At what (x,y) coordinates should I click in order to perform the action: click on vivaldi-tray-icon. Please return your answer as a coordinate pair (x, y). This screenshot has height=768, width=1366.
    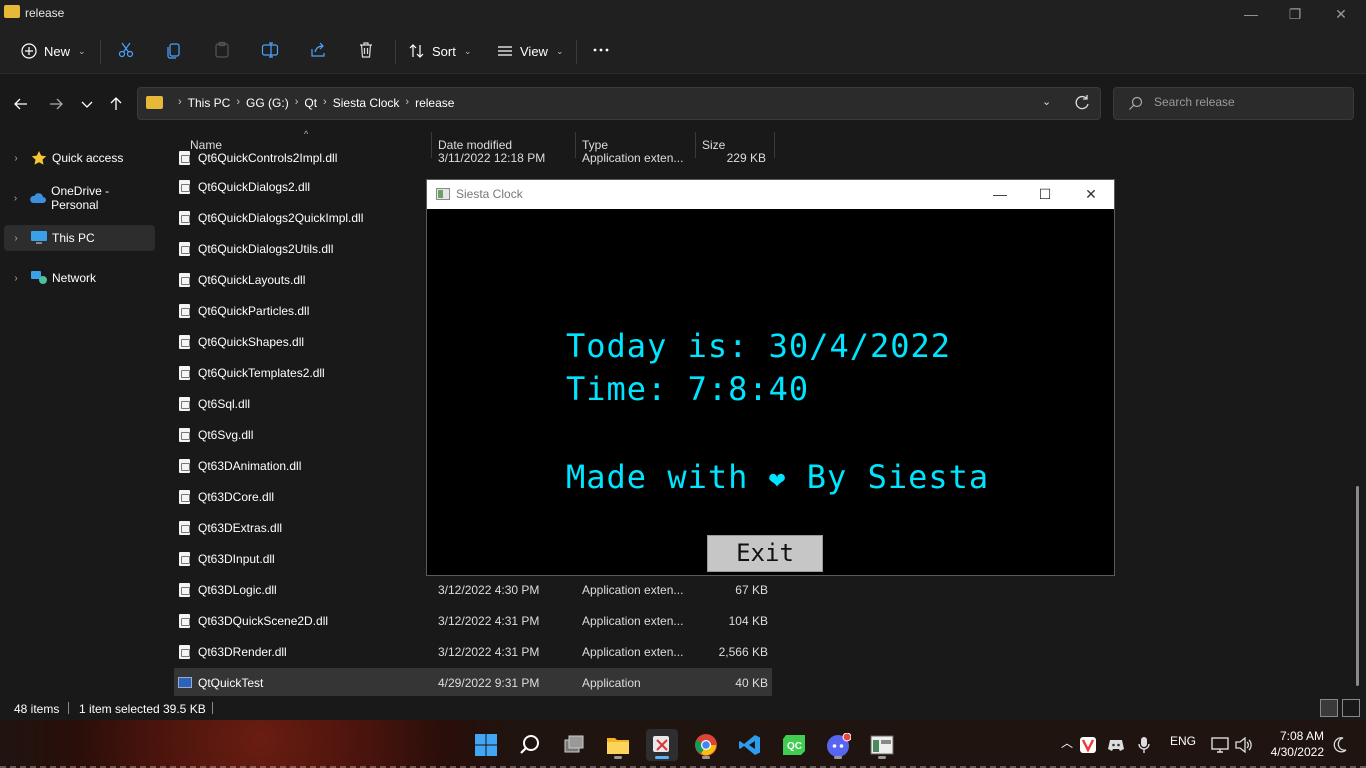
    Looking at the image, I should click on (1088, 745).